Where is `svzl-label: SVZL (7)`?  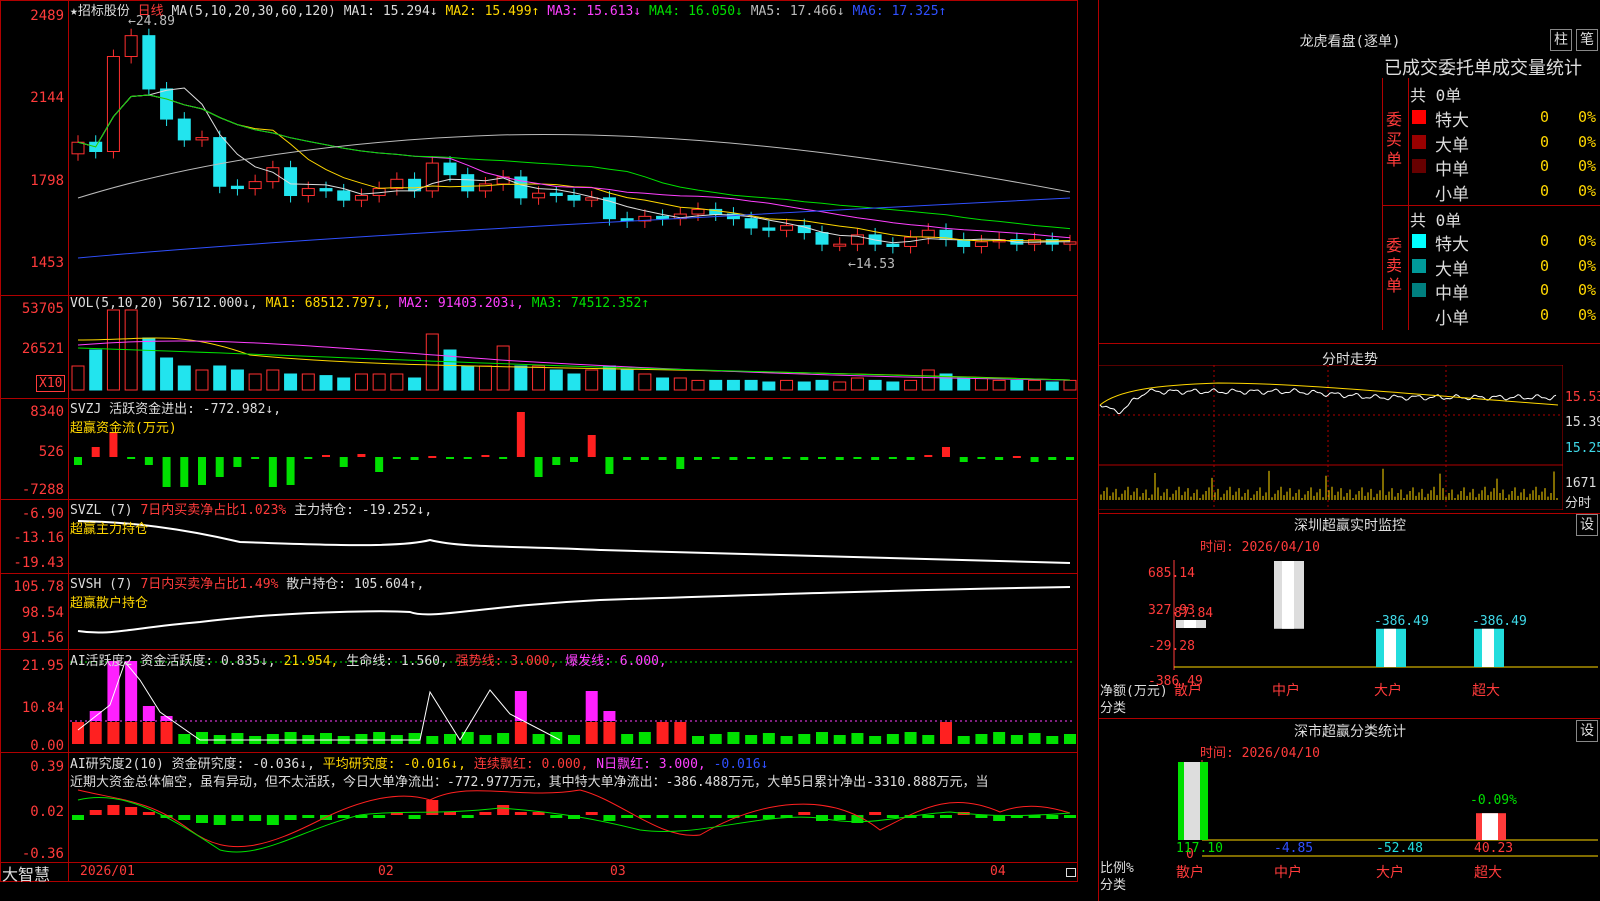
svzl-label: SVZL (7) is located at coordinates (101, 510).